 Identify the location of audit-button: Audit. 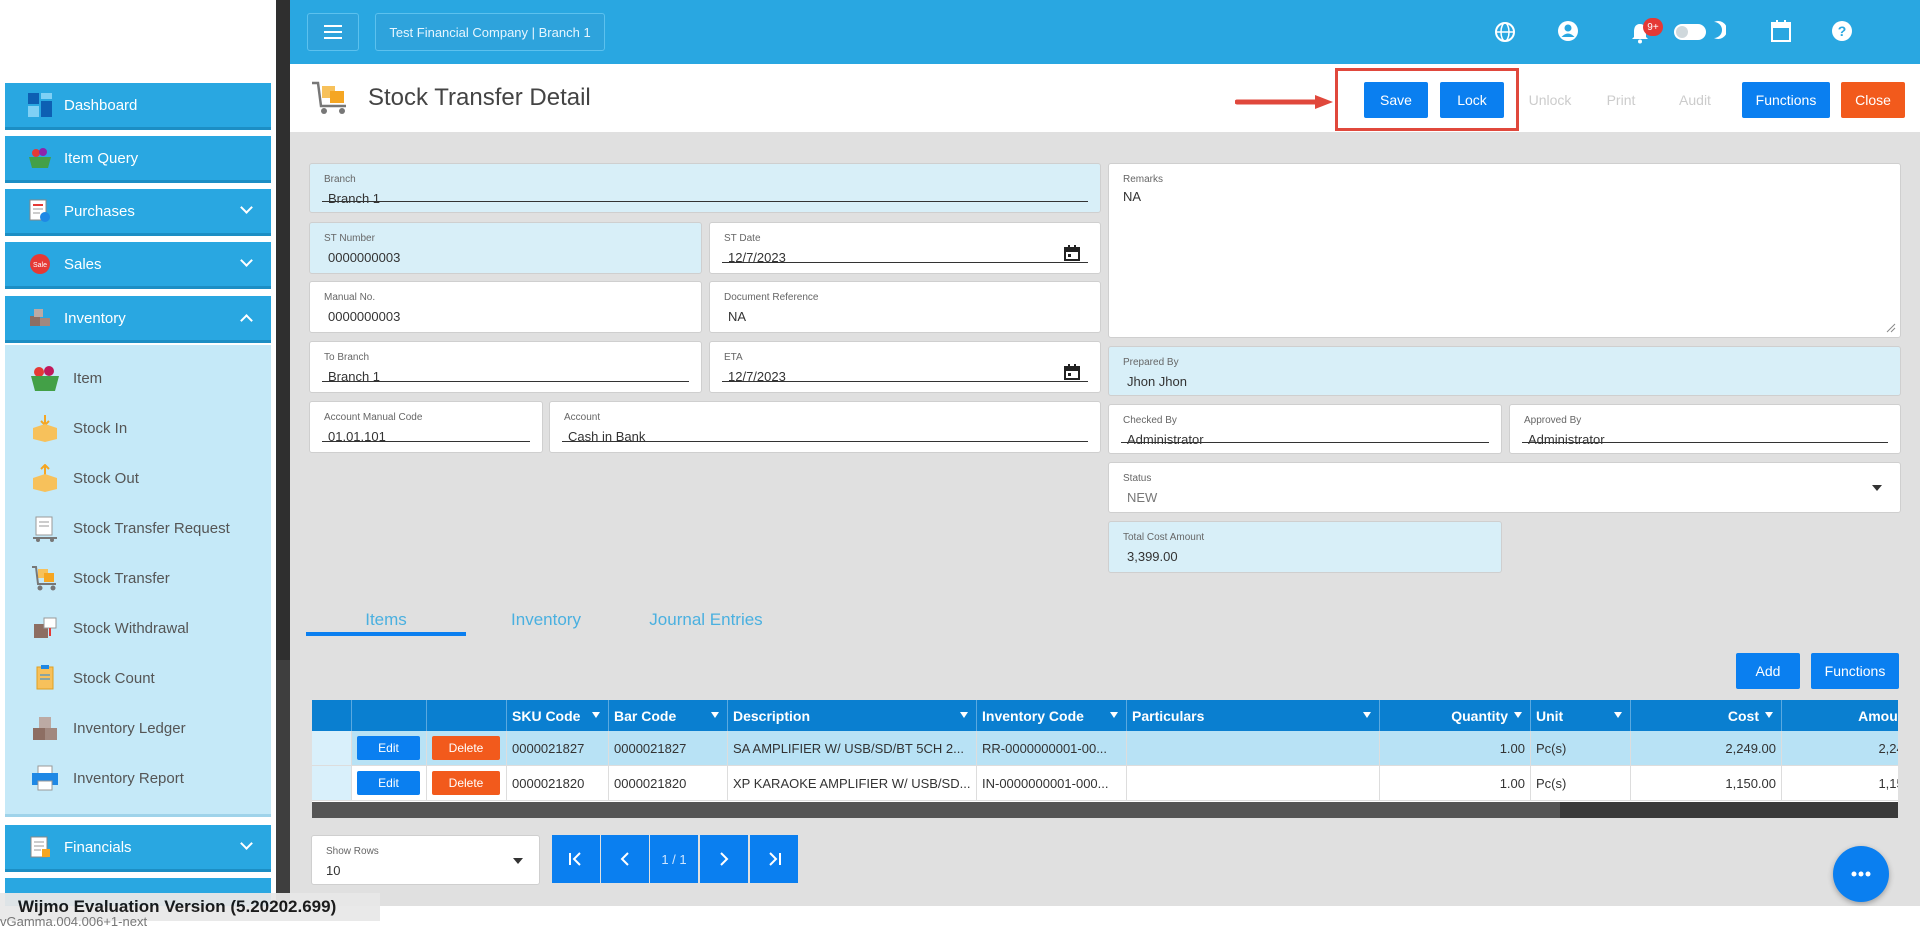
(1695, 100).